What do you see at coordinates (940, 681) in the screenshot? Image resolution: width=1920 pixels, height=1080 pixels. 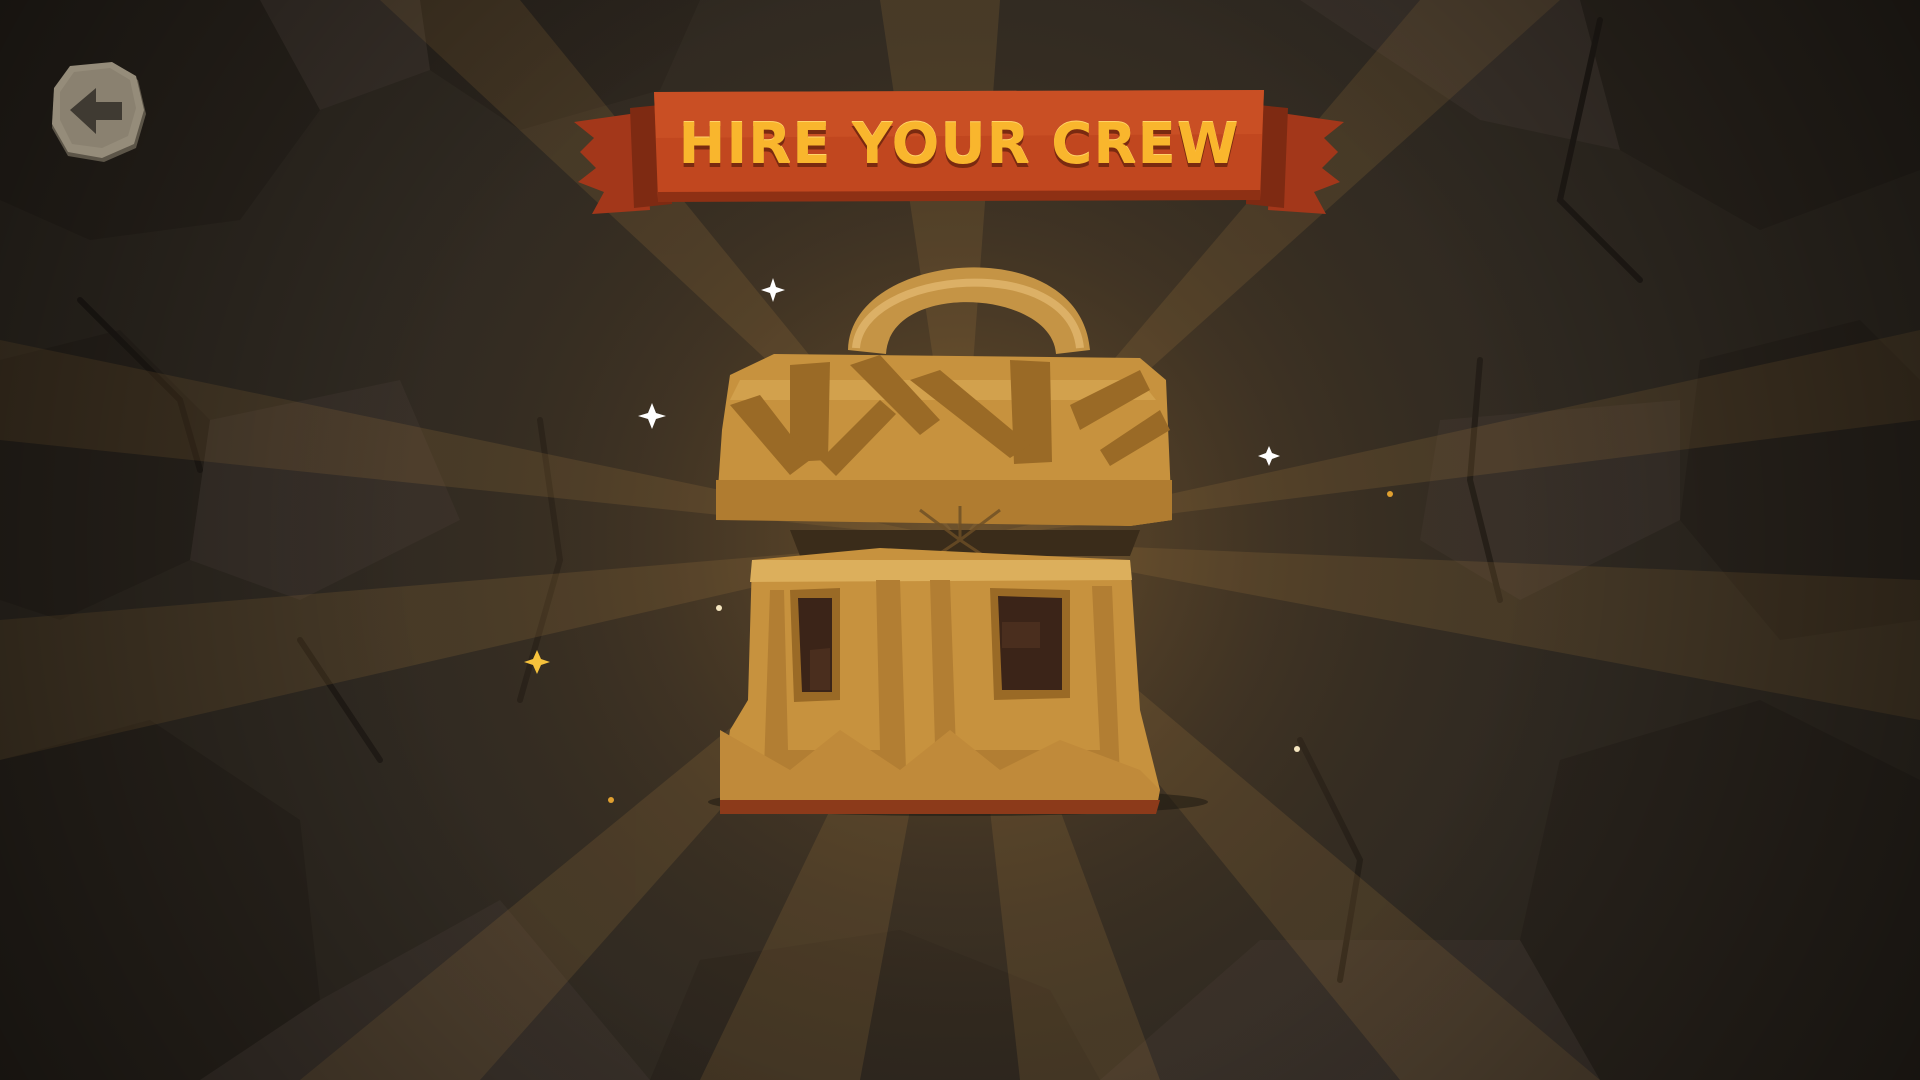 I see `chest-body` at bounding box center [940, 681].